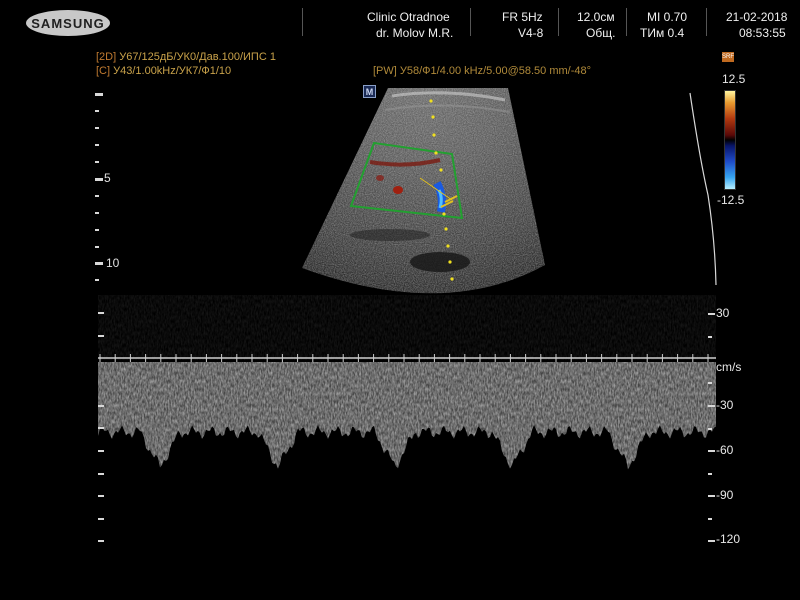 This screenshot has height=600, width=800. What do you see at coordinates (407, 327) in the screenshot?
I see `spectrum-upper-noise` at bounding box center [407, 327].